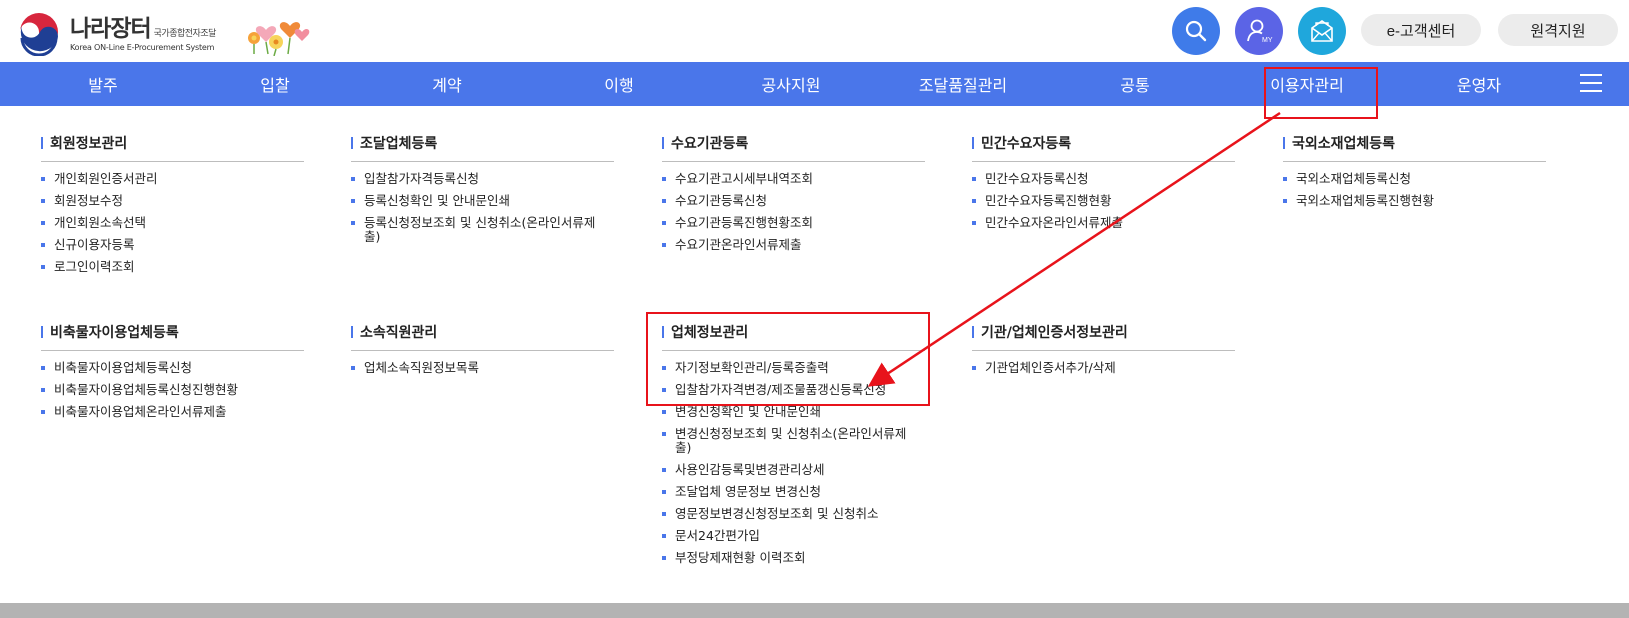  Describe the element at coordinates (1103, 223) in the screenshot. I see `menu-link: 민간수요자온라인서류제출` at that location.